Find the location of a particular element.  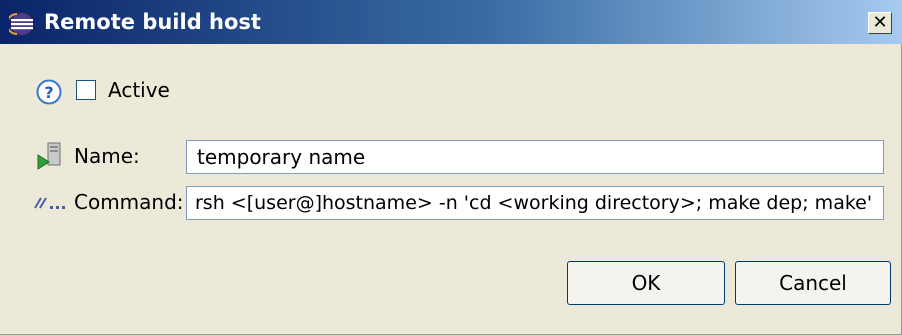

close-icon: ✕ is located at coordinates (880, 22).